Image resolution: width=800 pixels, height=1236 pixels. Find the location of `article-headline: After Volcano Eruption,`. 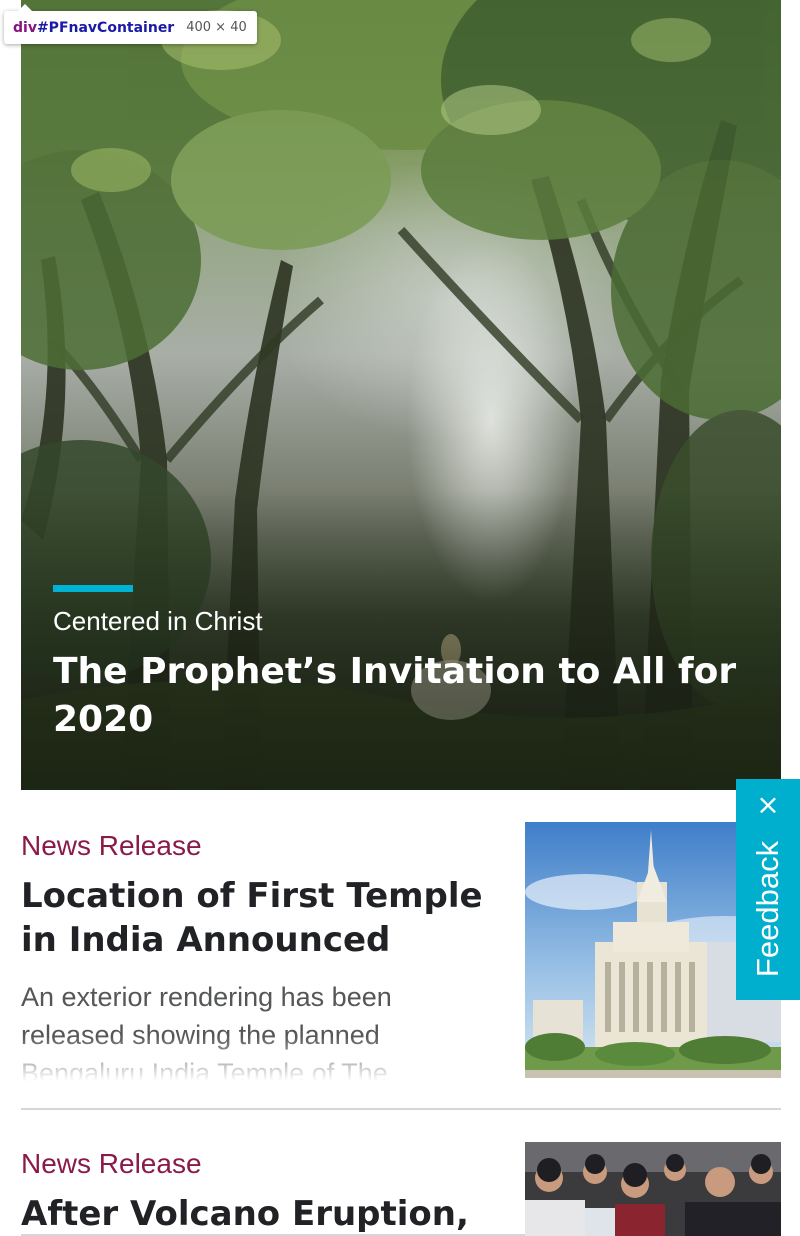

article-headline: After Volcano Eruption, is located at coordinates (256, 1214).